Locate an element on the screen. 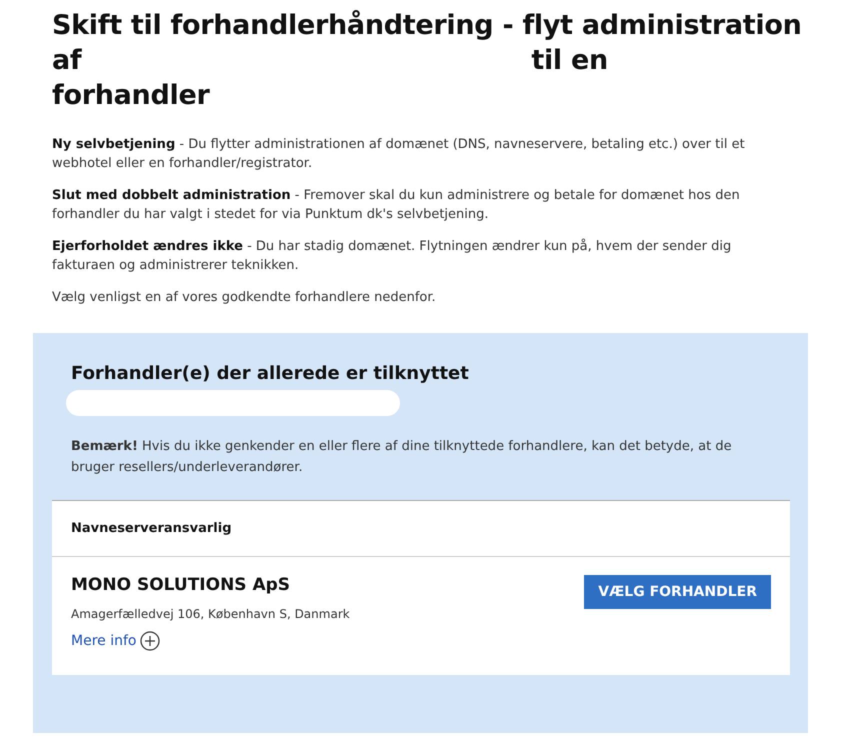 This screenshot has width=852, height=740. paragraph: Slut med dobbelt administration - Fremover skal du kun administrere og betale for domænet hos den forhandler du har valgt i stedet for via Punktum dk's selvbetjening. is located at coordinates (396, 205).